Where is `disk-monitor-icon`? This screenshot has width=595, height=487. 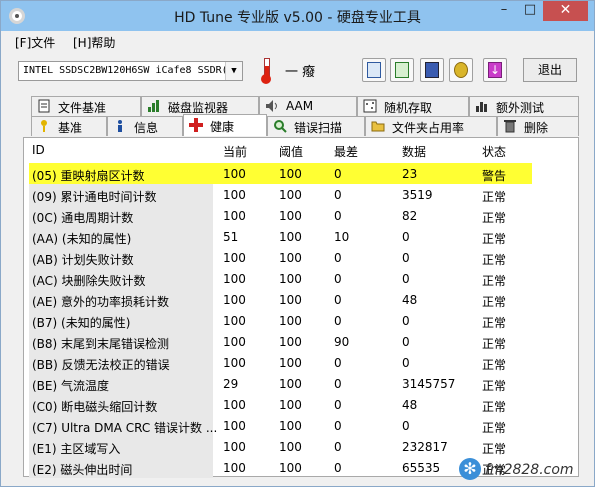
disk-monitor-icon is located at coordinates (154, 106).